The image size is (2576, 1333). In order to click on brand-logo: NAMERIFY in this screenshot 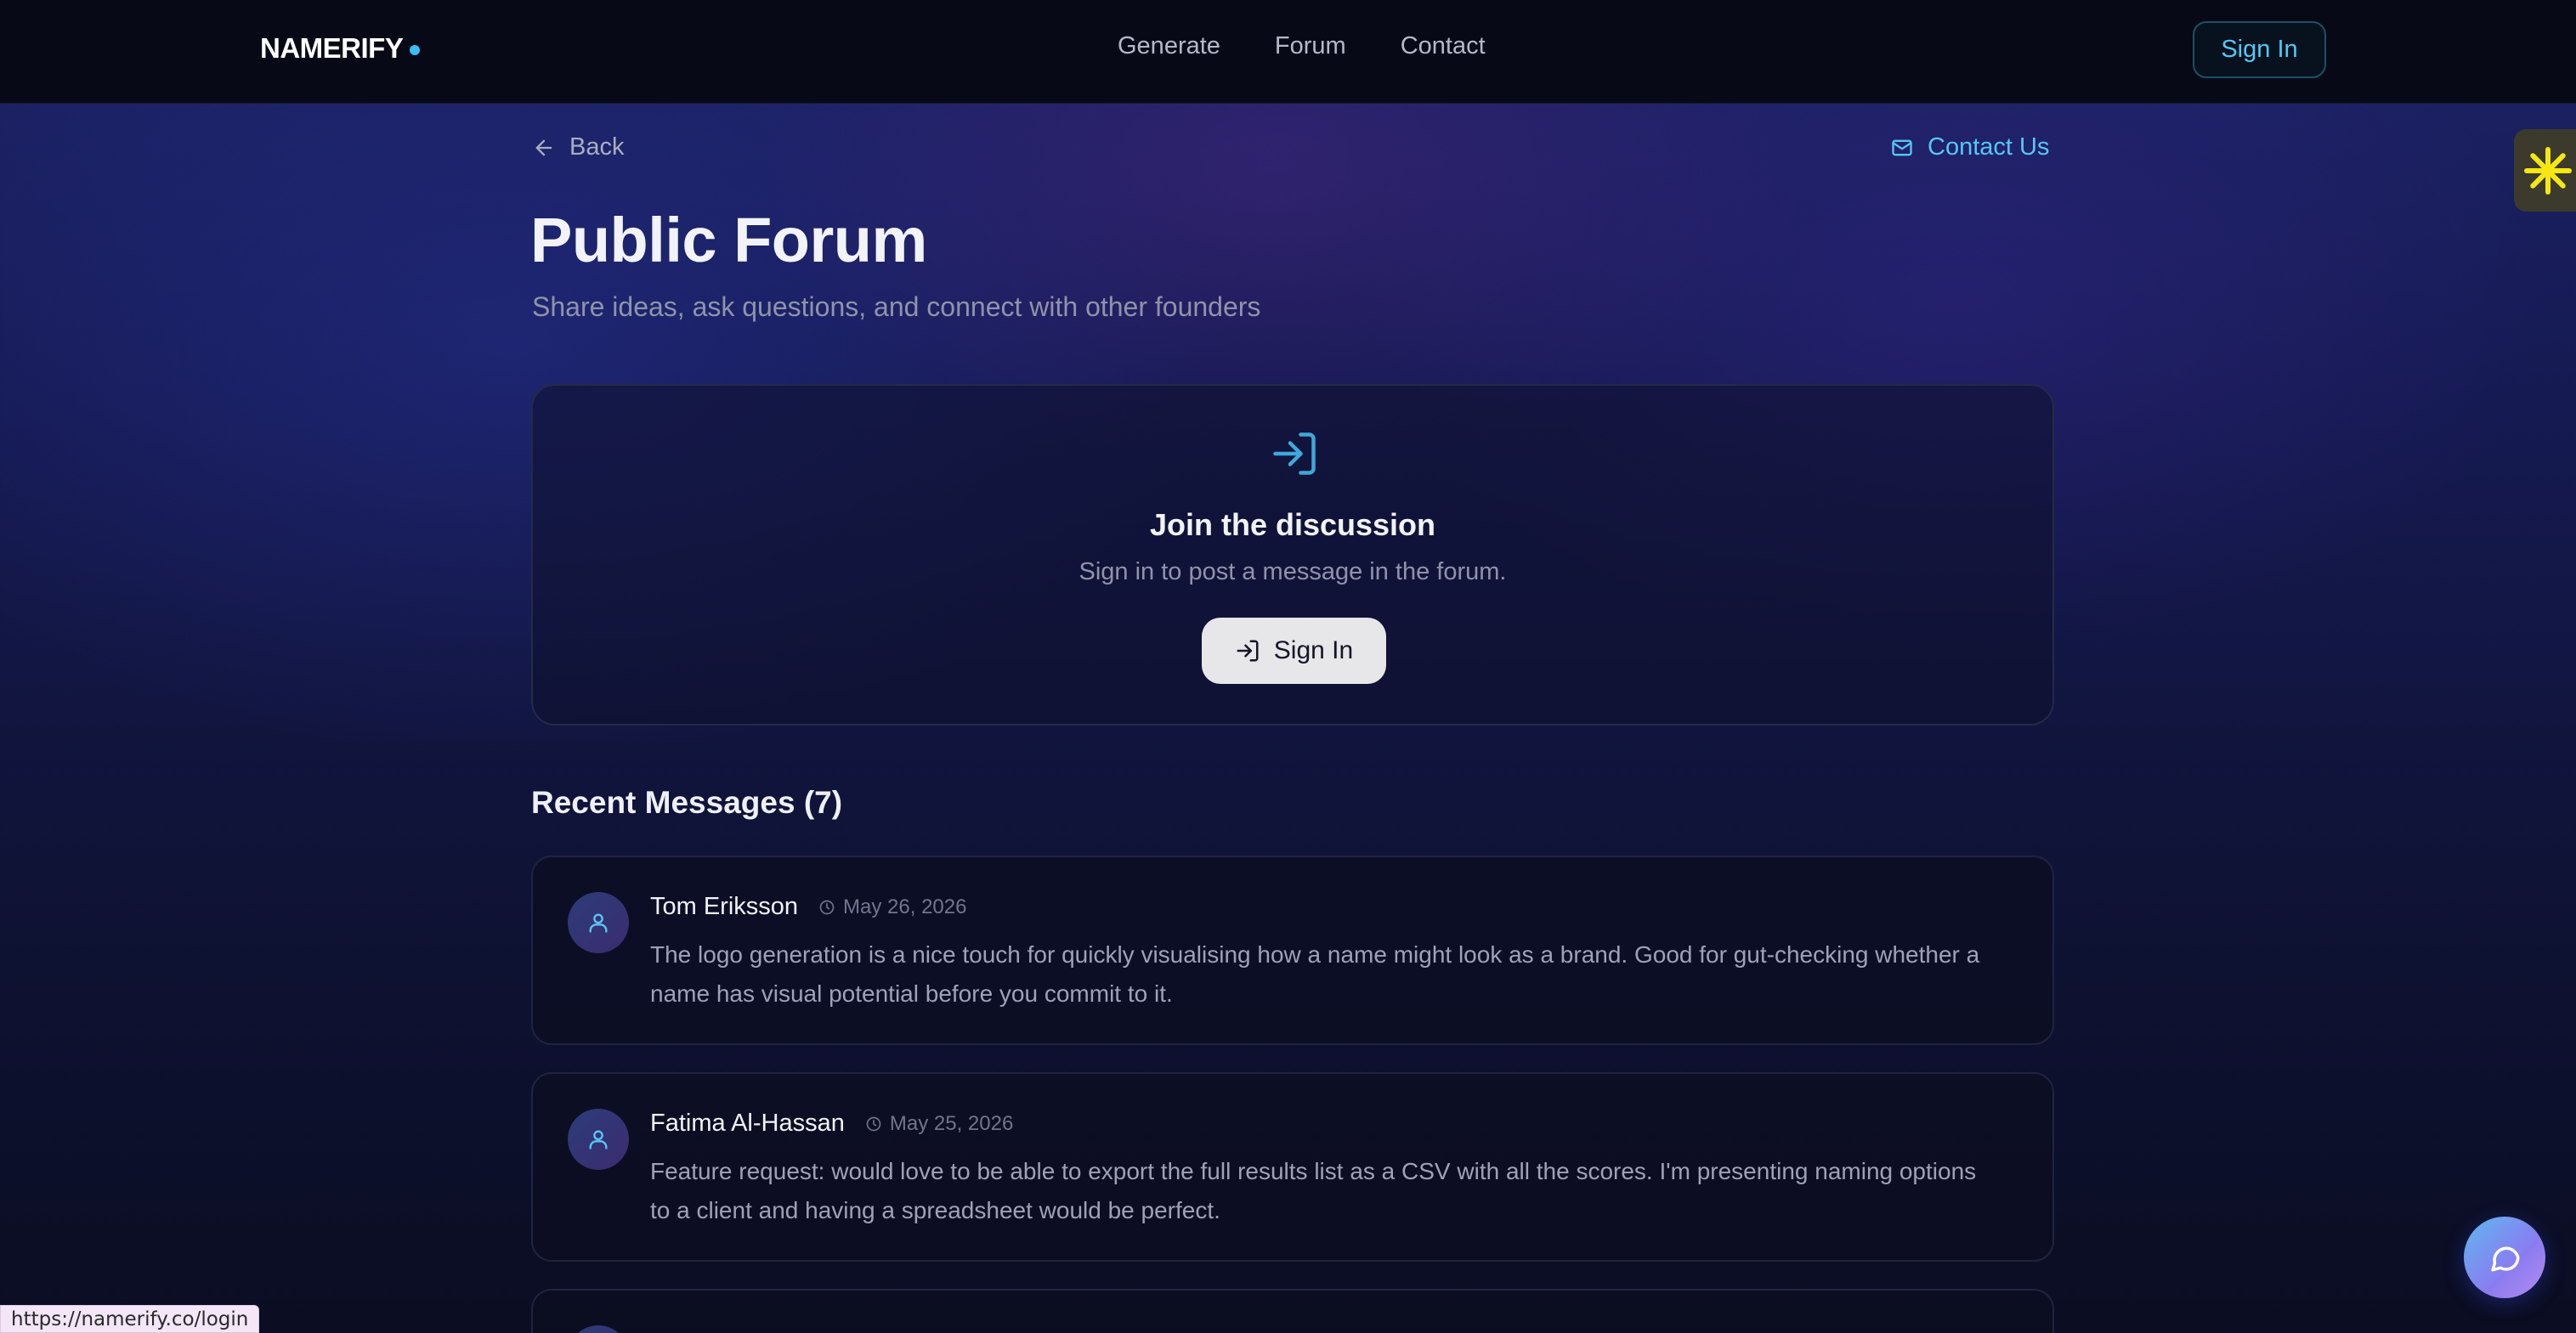, I will do `click(340, 48)`.